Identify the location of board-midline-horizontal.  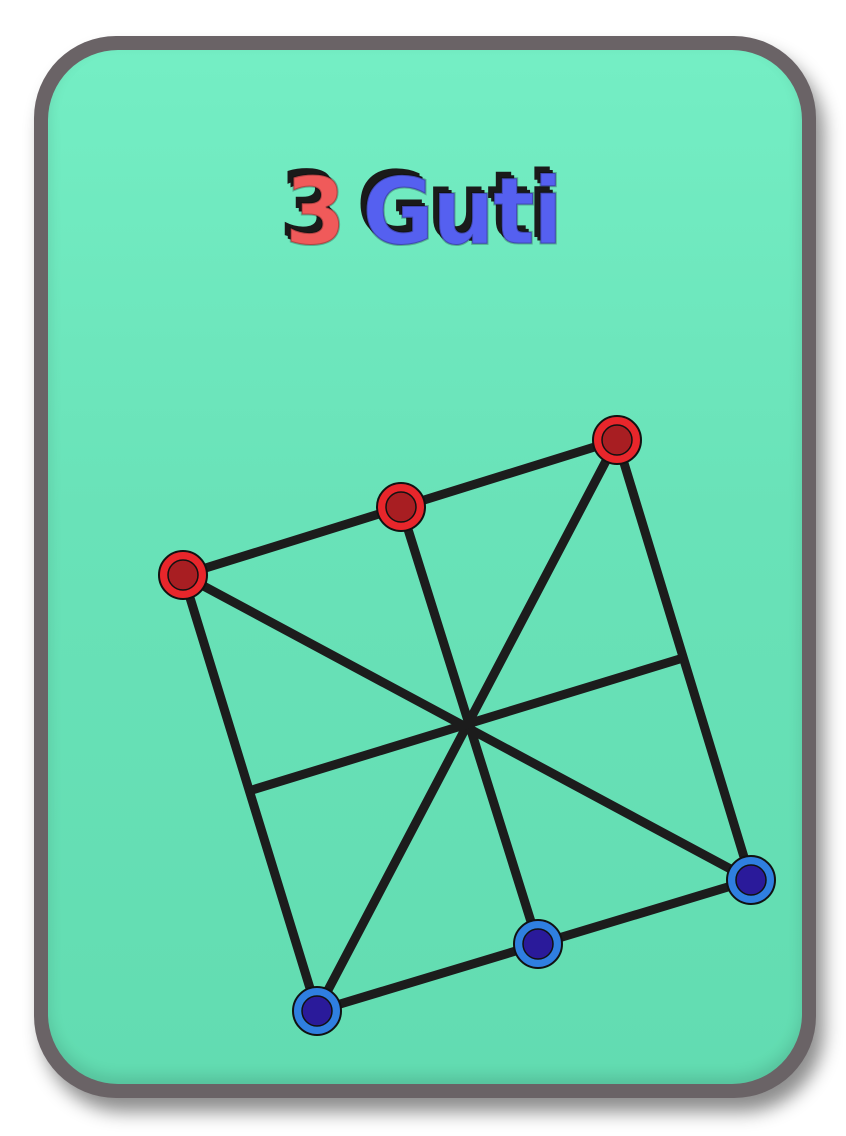
(467, 724).